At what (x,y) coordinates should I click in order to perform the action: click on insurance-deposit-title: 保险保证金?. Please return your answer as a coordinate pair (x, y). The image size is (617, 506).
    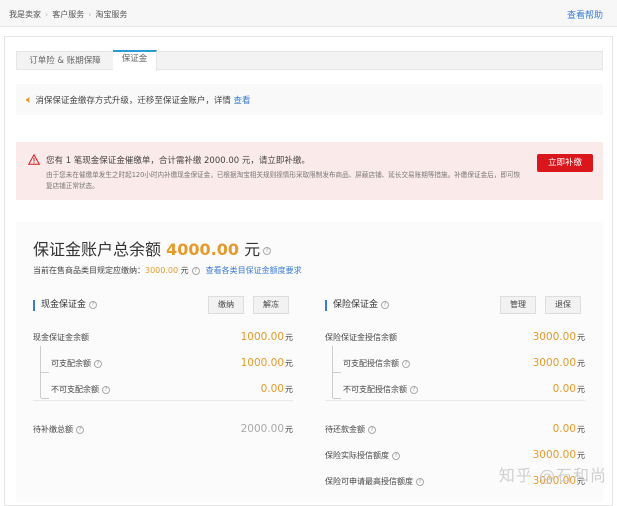
    Looking at the image, I should click on (357, 305).